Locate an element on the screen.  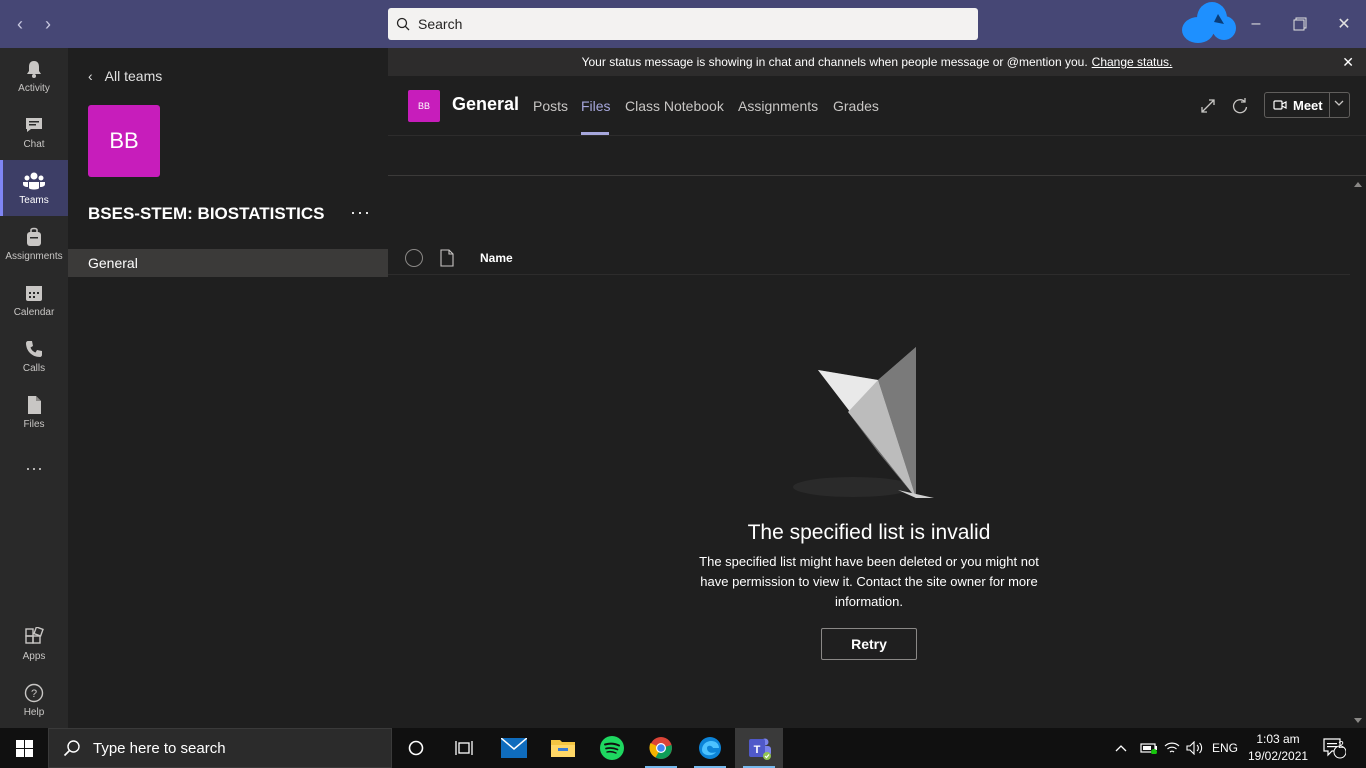
taskbar-chrome is located at coordinates (661, 748).